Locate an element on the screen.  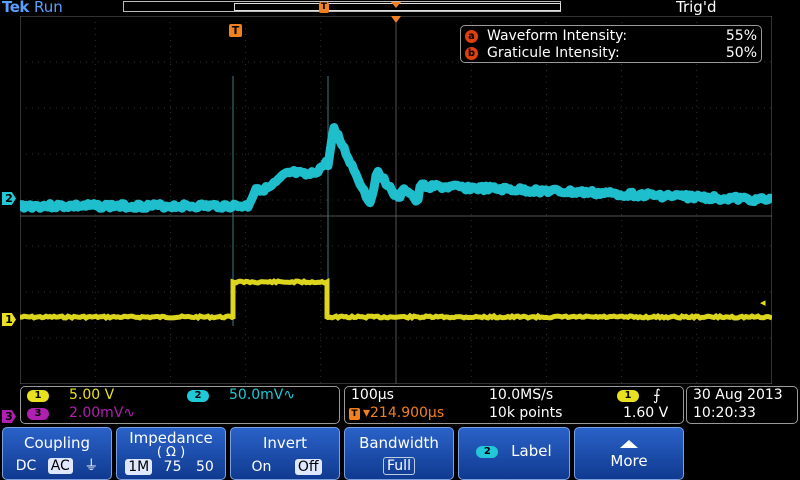
date-time-readout: 30 Aug 2013 10:20:33 is located at coordinates (742, 405).